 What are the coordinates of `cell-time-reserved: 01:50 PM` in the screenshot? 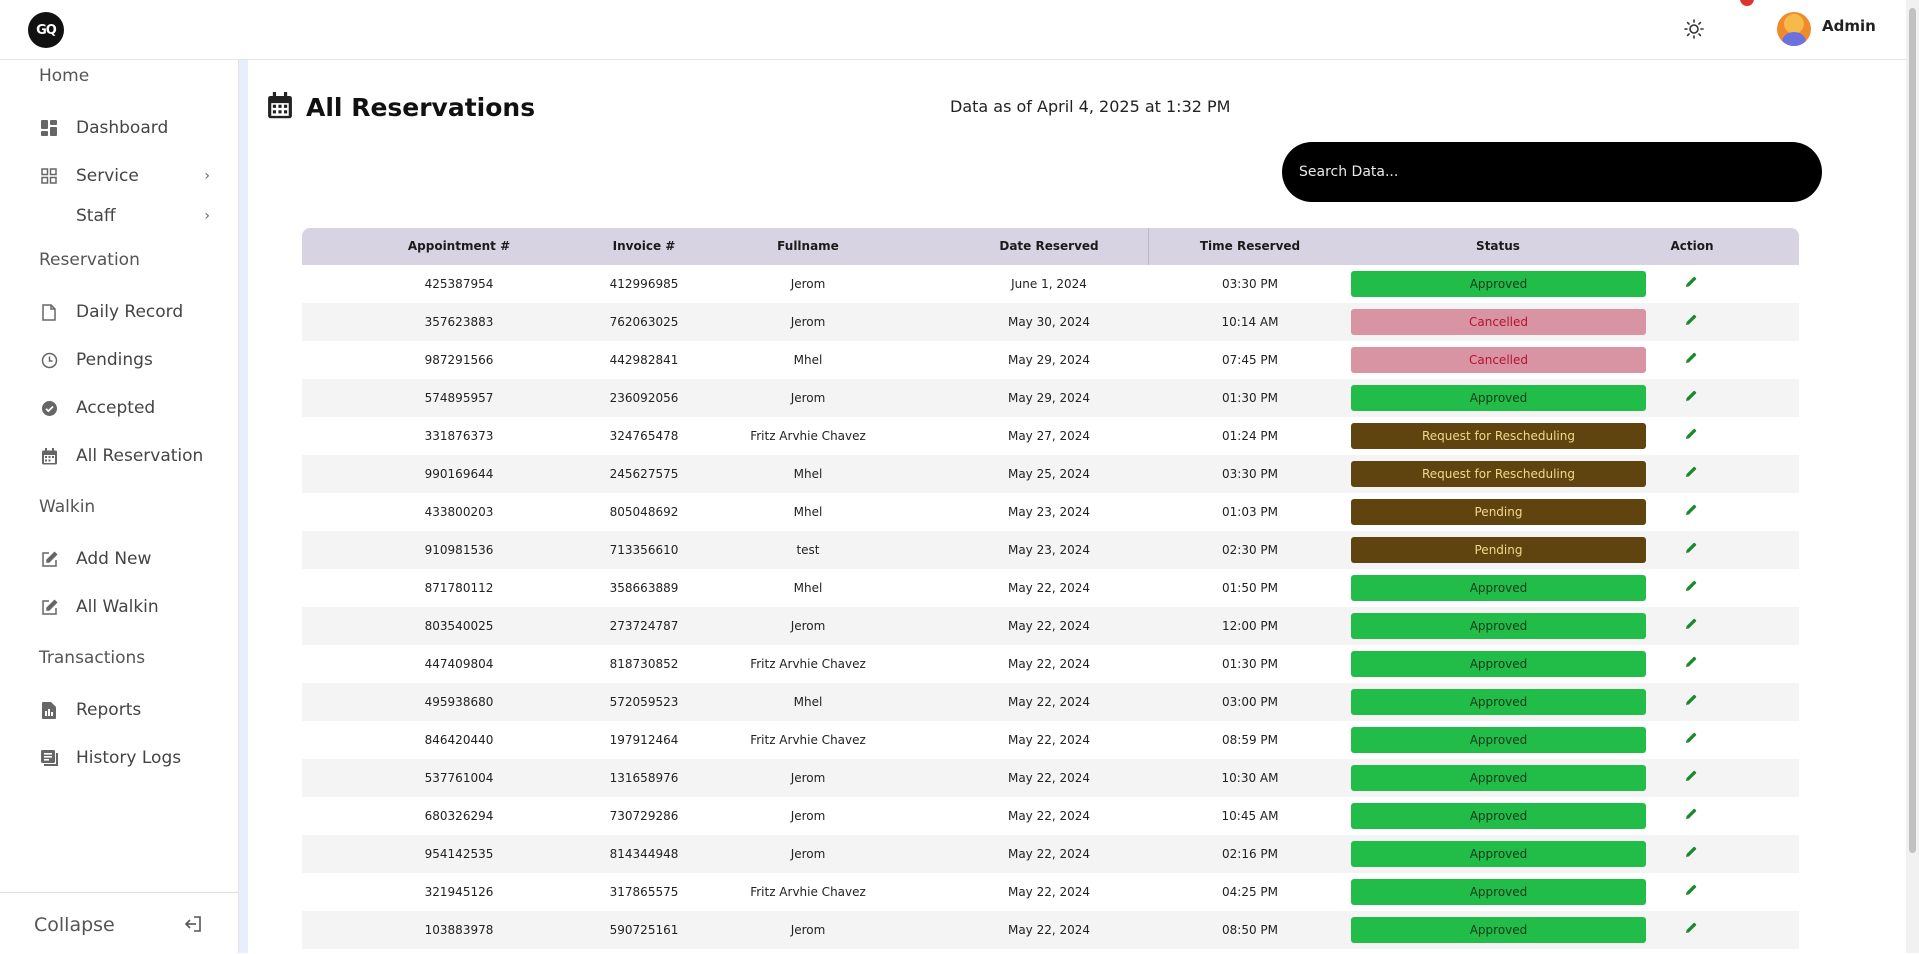 It's located at (1250, 588).